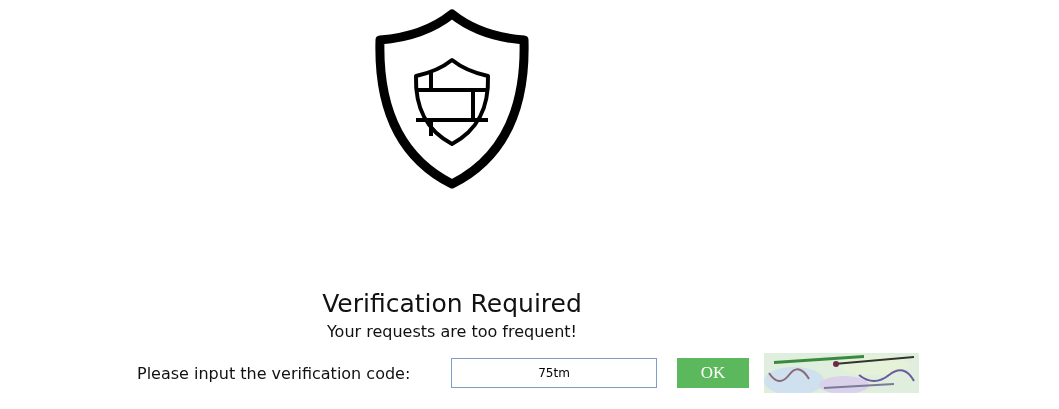 Image resolution: width=1059 pixels, height=409 pixels. Describe the element at coordinates (554, 373) in the screenshot. I see `input-field: 75tm` at that location.